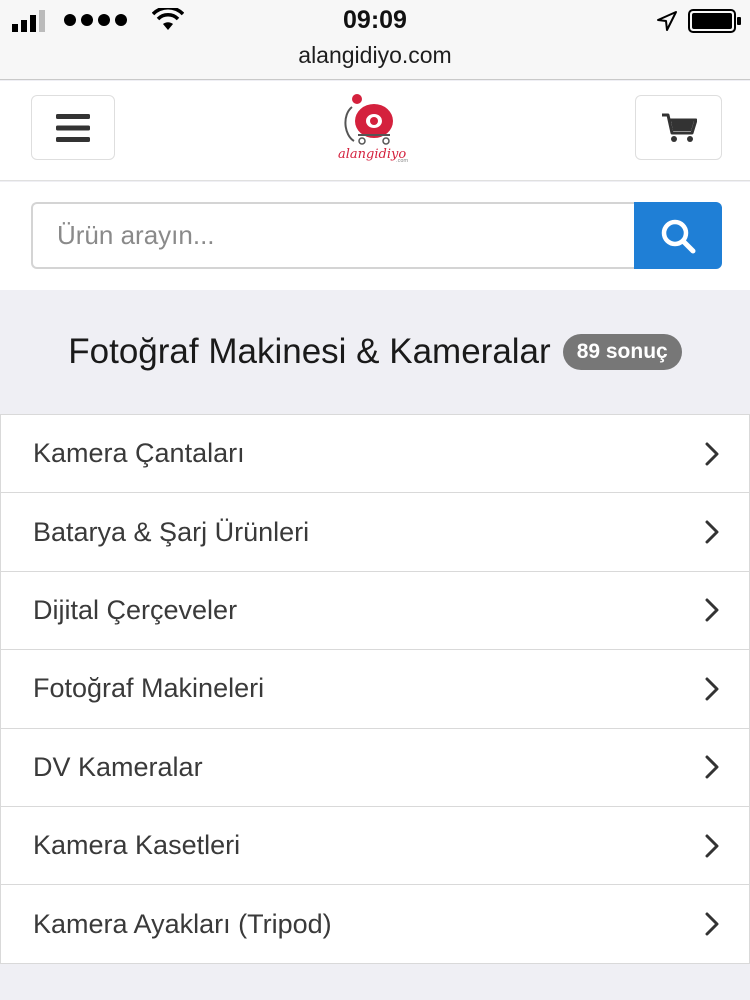 Image resolution: width=750 pixels, height=1000 pixels. I want to click on list-item-label: Kamera Kasetleri, so click(137, 845).